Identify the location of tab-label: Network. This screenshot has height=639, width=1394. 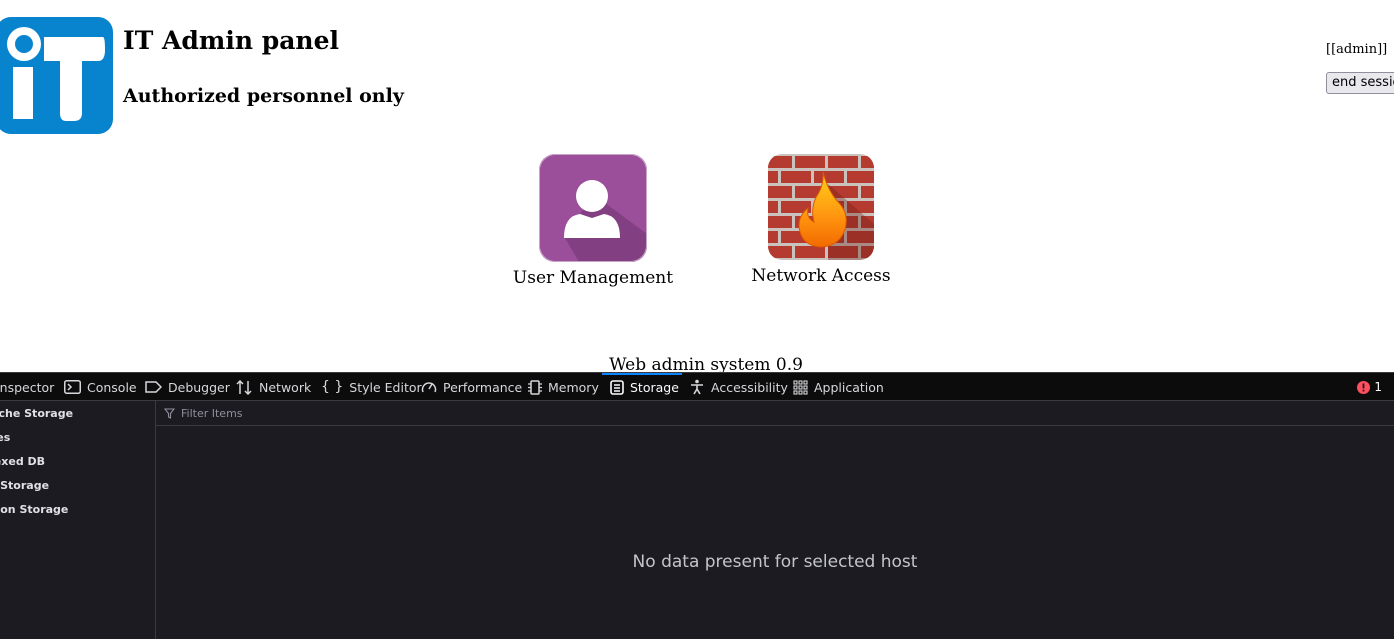
(285, 387).